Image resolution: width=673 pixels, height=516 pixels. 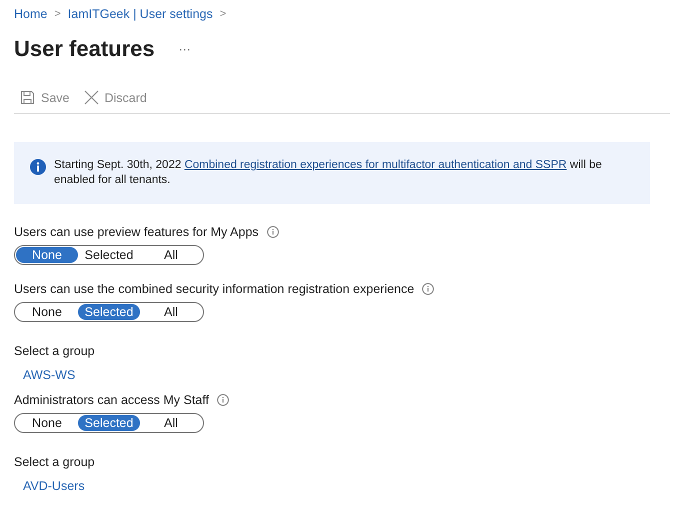 I want to click on banner-message: Starting Sept. 30th, 2022 Combined registration experiences for multifactor authentication and SSPR will be enabled for all tenants., so click(x=328, y=173).